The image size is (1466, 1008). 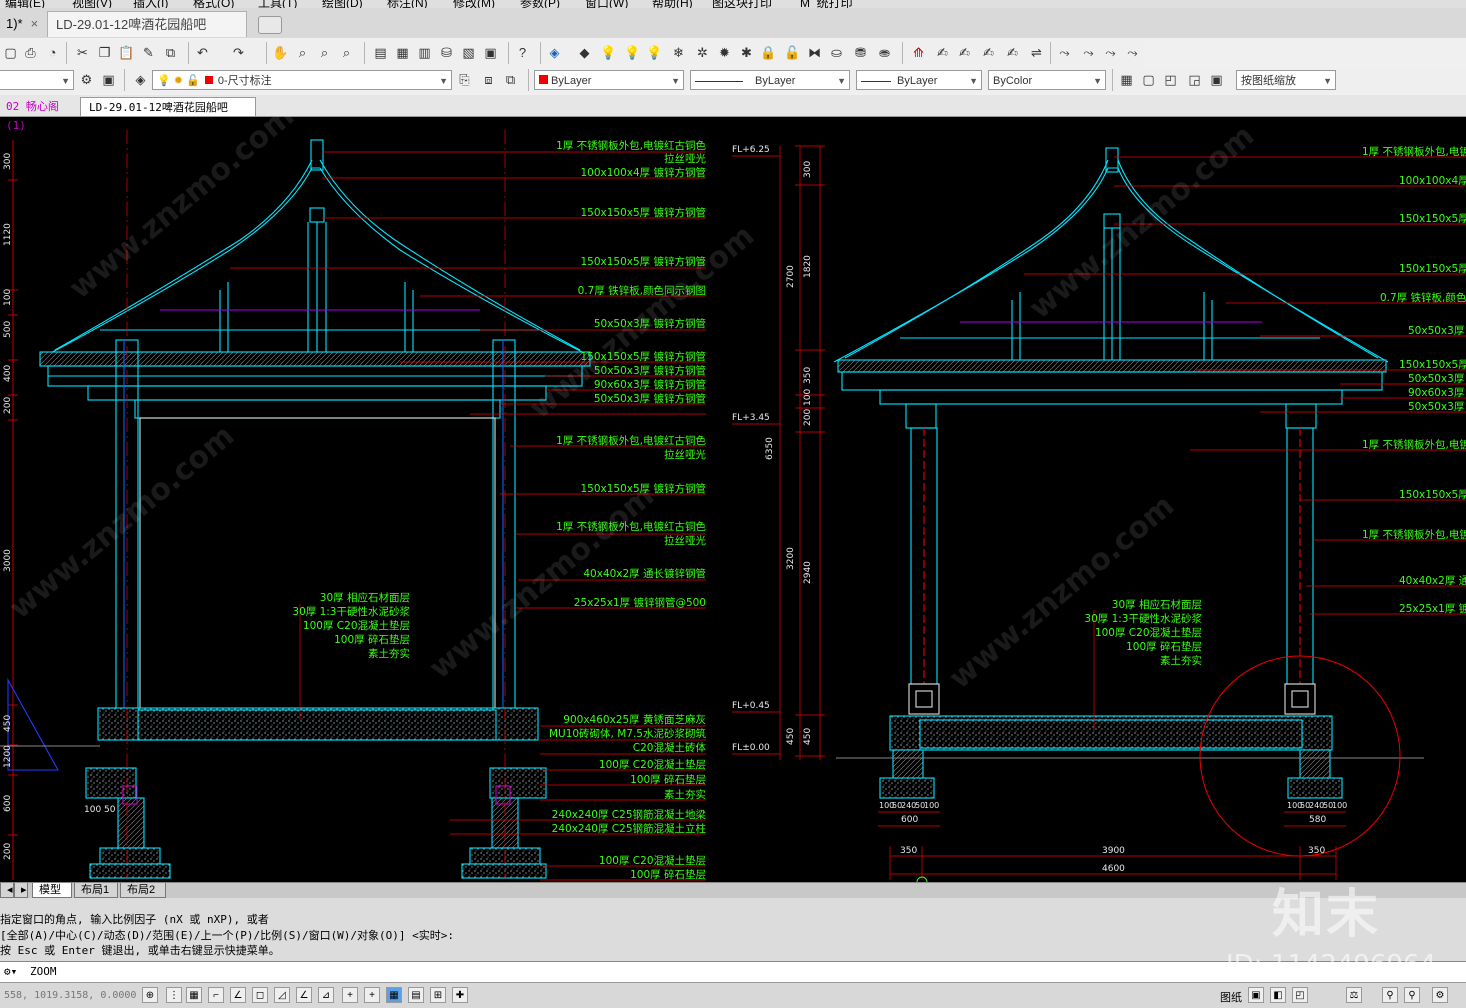 I want to click on osnap-icon: ◻, so click(x=260, y=995).